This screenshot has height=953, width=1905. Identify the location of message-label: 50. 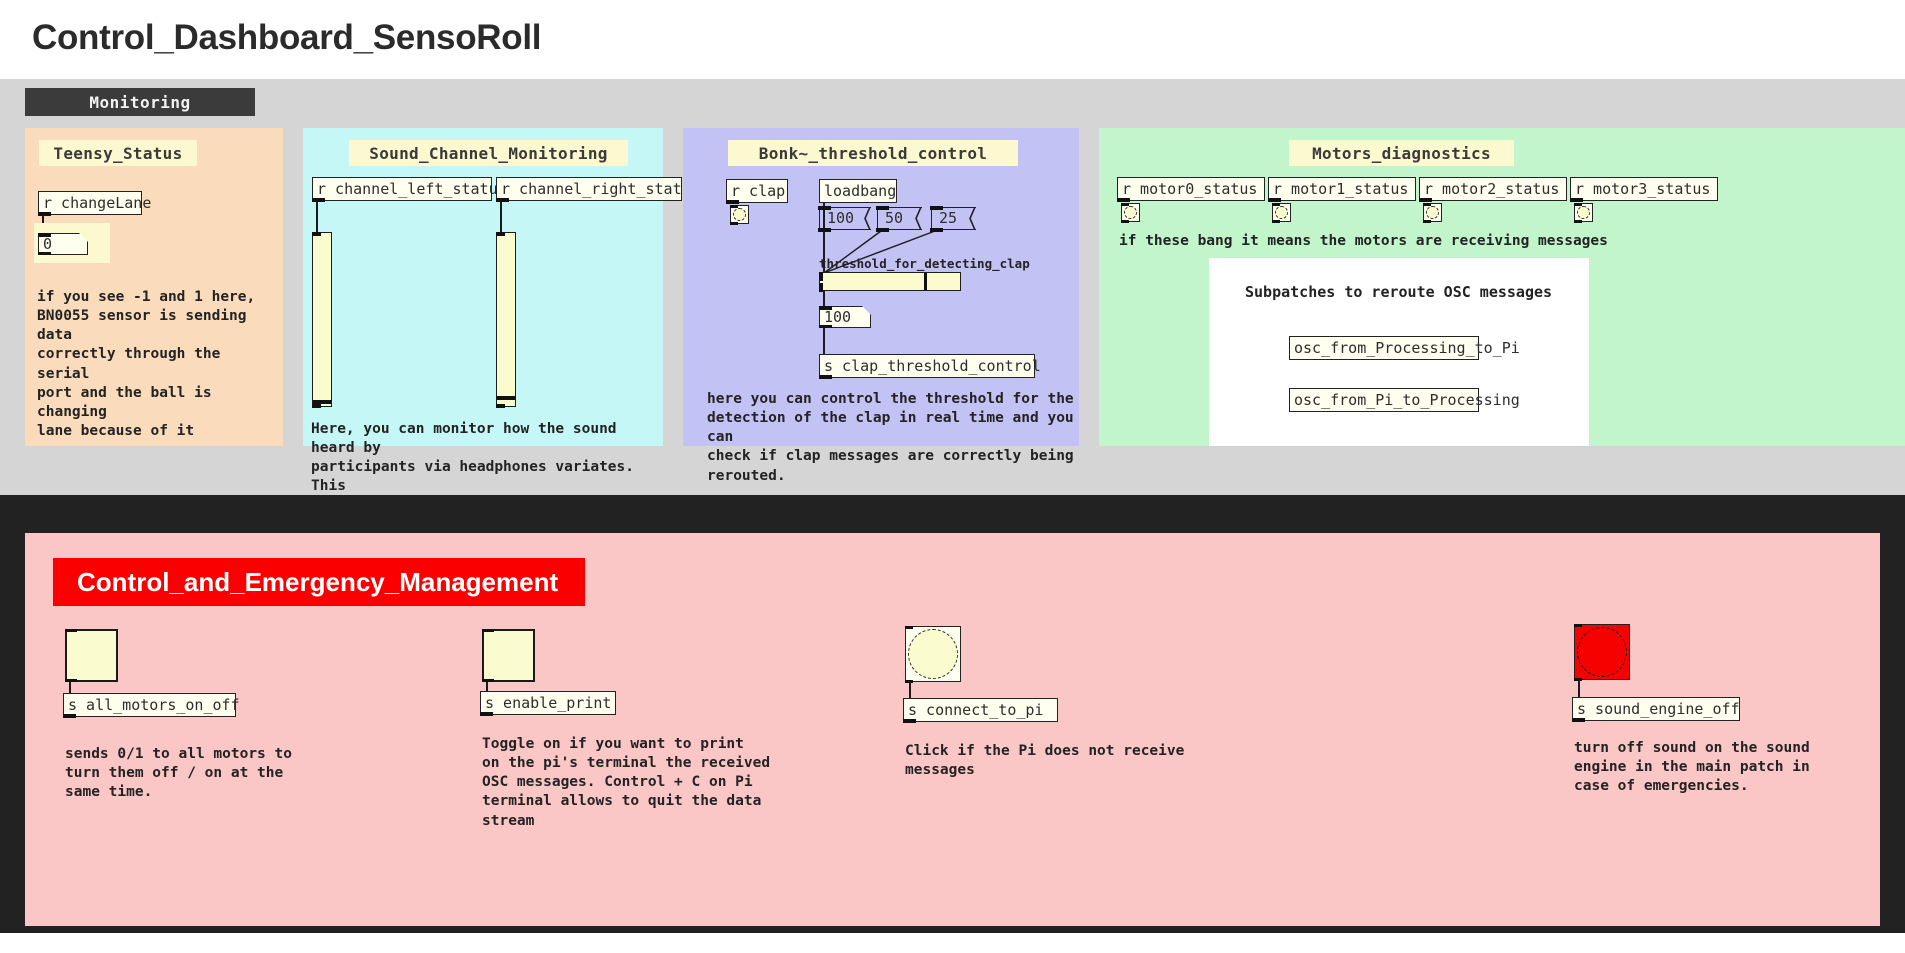
(894, 218).